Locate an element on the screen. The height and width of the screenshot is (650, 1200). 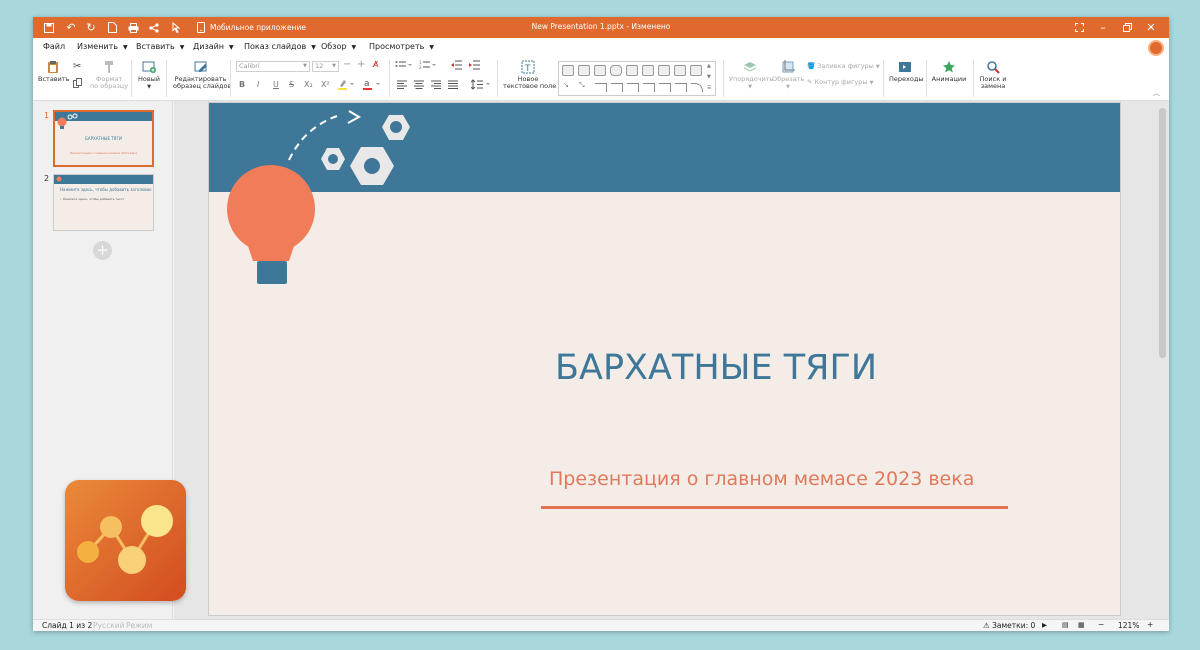
new-textbox-button: T Новое текстовое поле is located at coordinates (530, 75).